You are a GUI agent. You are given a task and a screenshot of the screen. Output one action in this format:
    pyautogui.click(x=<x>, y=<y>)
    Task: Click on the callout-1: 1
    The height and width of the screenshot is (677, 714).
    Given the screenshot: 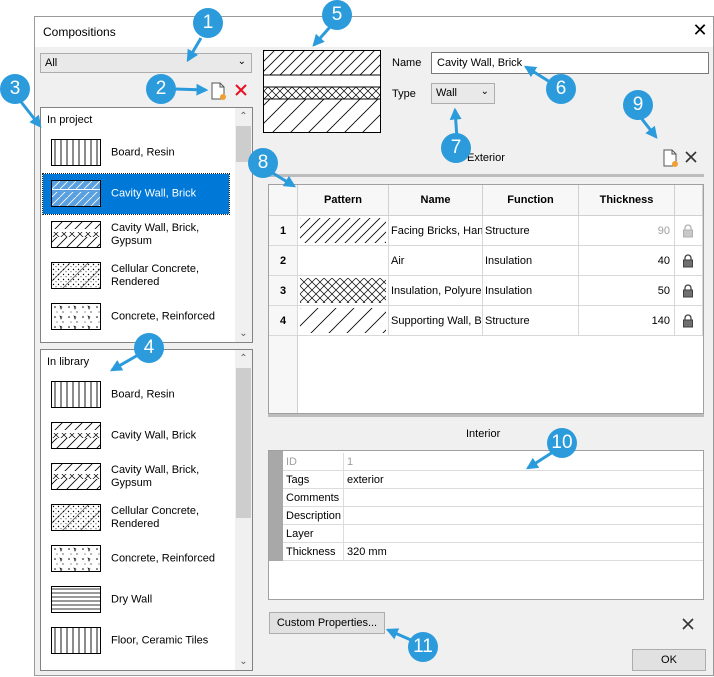 What is the action you would take?
    pyautogui.click(x=208, y=23)
    